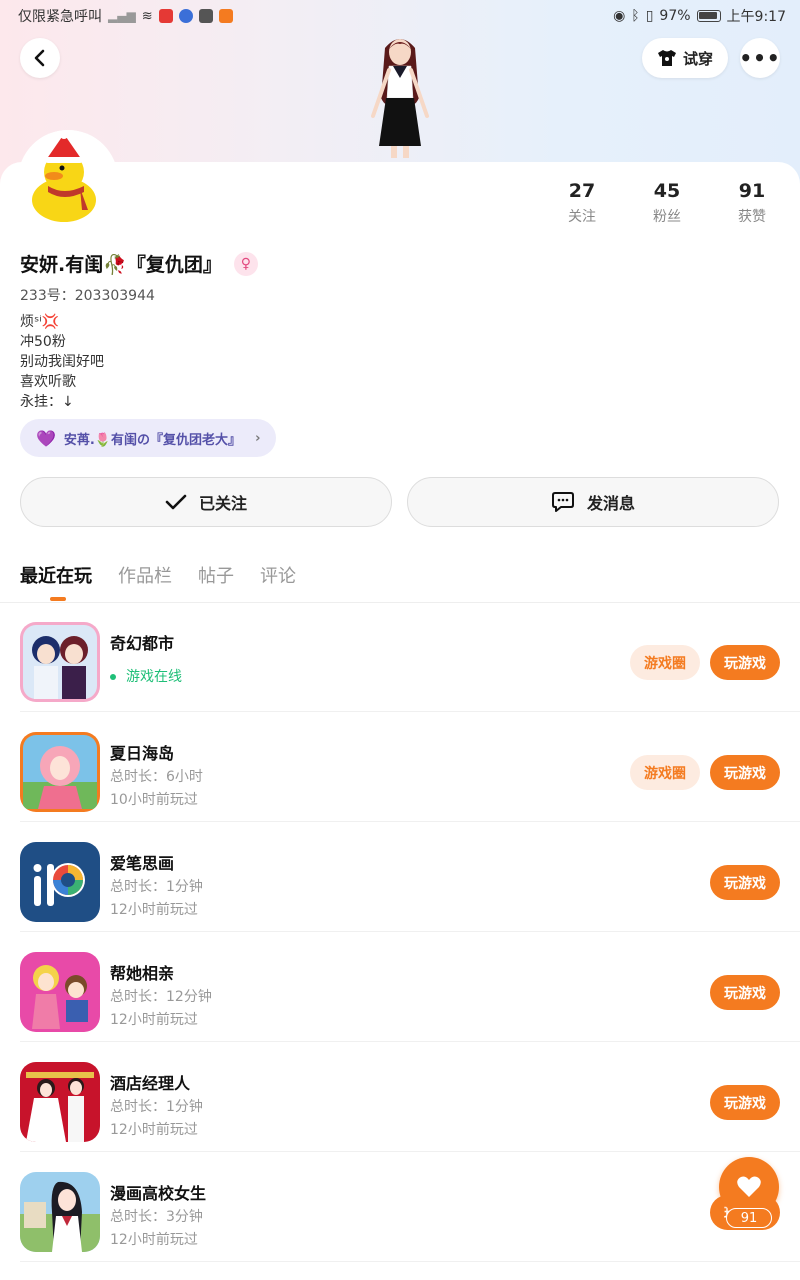 This screenshot has height=1280, width=800. I want to click on tab-comments: 评论, so click(278, 575).